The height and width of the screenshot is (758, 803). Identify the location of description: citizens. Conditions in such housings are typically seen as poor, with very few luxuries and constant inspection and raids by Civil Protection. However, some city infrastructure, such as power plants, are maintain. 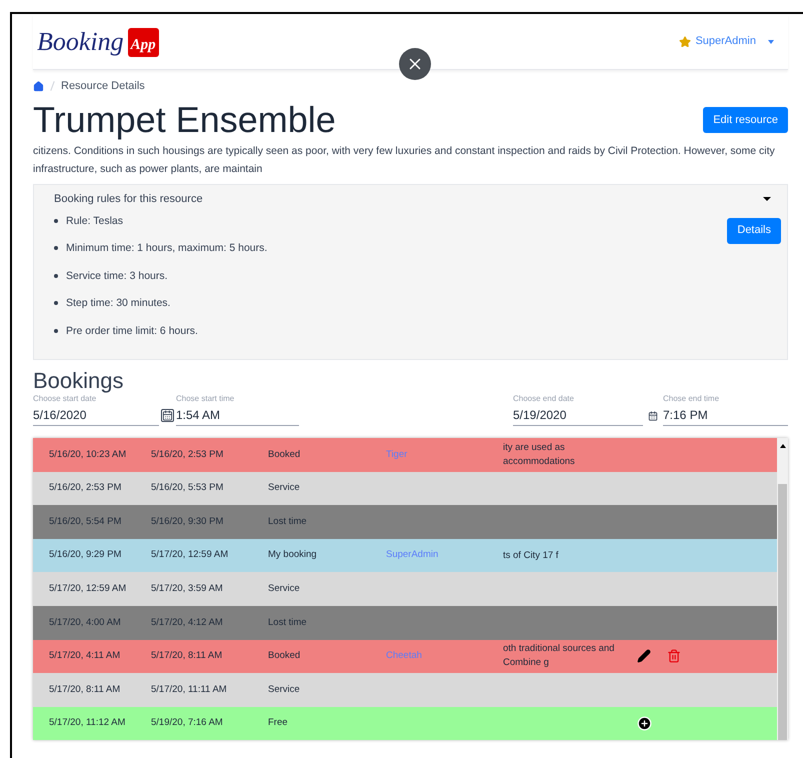
(404, 160).